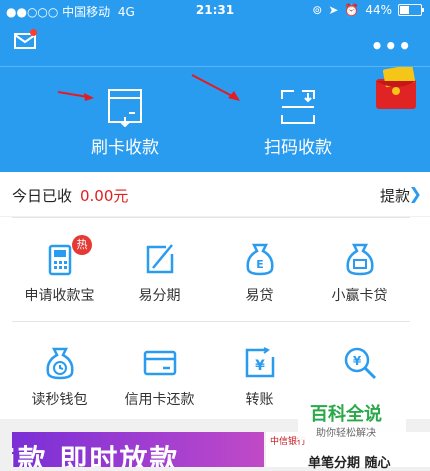  I want to click on transfer-yen-icon: ¥, so click(259, 362).